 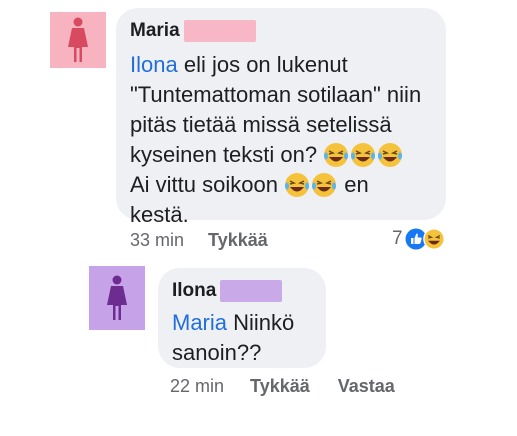 What do you see at coordinates (366, 386) in the screenshot?
I see `reply-button: Vastaa` at bounding box center [366, 386].